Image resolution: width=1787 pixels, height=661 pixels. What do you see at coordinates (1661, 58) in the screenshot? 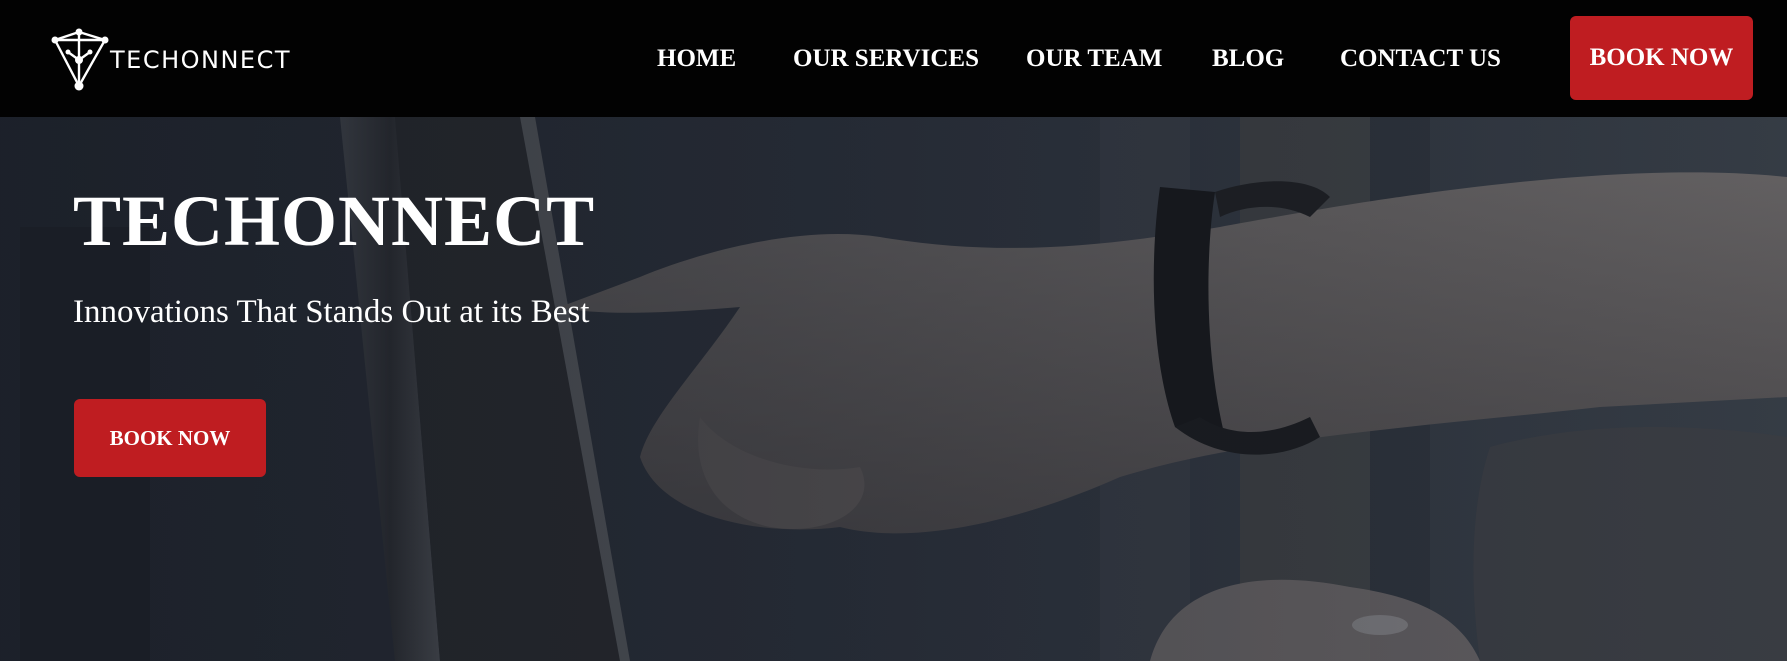
I see `header-book-now-button: BOOK NOW` at bounding box center [1661, 58].